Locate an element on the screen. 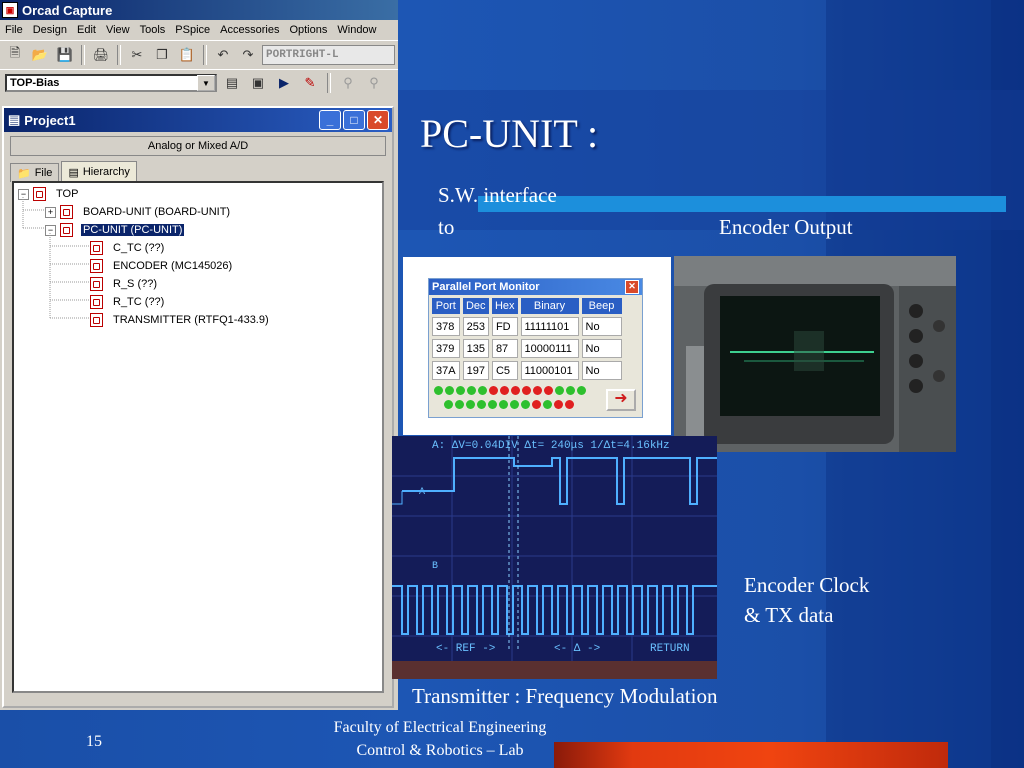 The height and width of the screenshot is (768, 1024). table-row: 378 253 FD 11111101 No is located at coordinates (527, 326).